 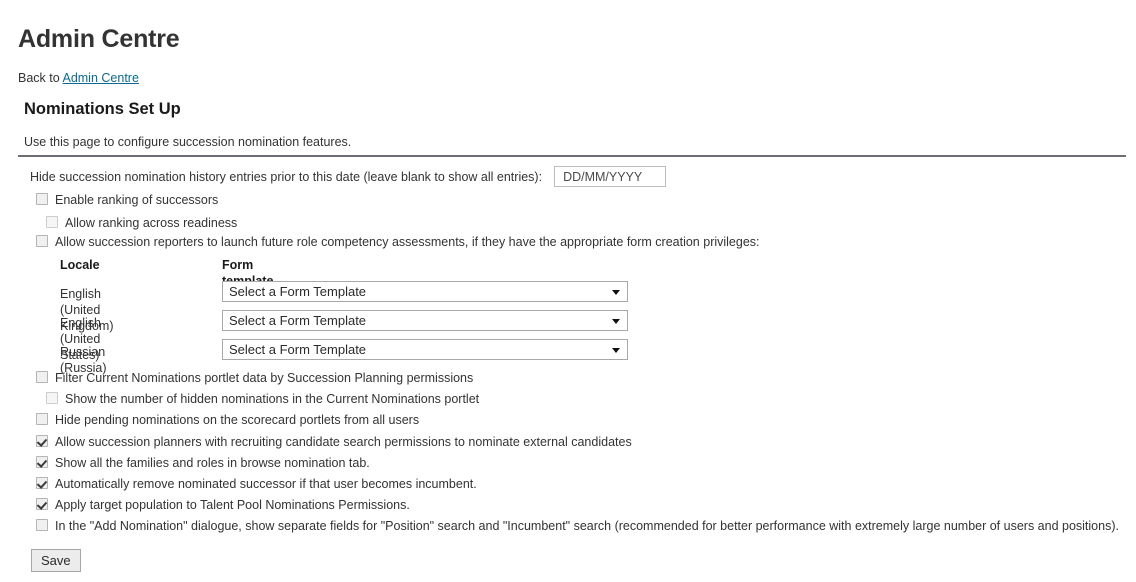 I want to click on checkbox-hide-pending-nominations, so click(x=42, y=419).